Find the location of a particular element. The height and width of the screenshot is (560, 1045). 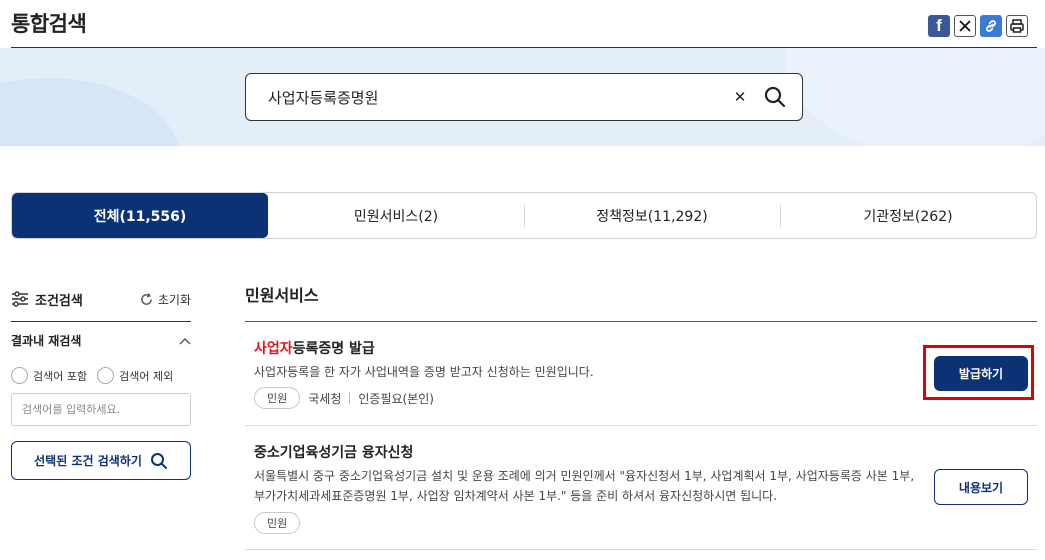

exclude-keyword-radio: 검색어 제외 is located at coordinates (135, 375).